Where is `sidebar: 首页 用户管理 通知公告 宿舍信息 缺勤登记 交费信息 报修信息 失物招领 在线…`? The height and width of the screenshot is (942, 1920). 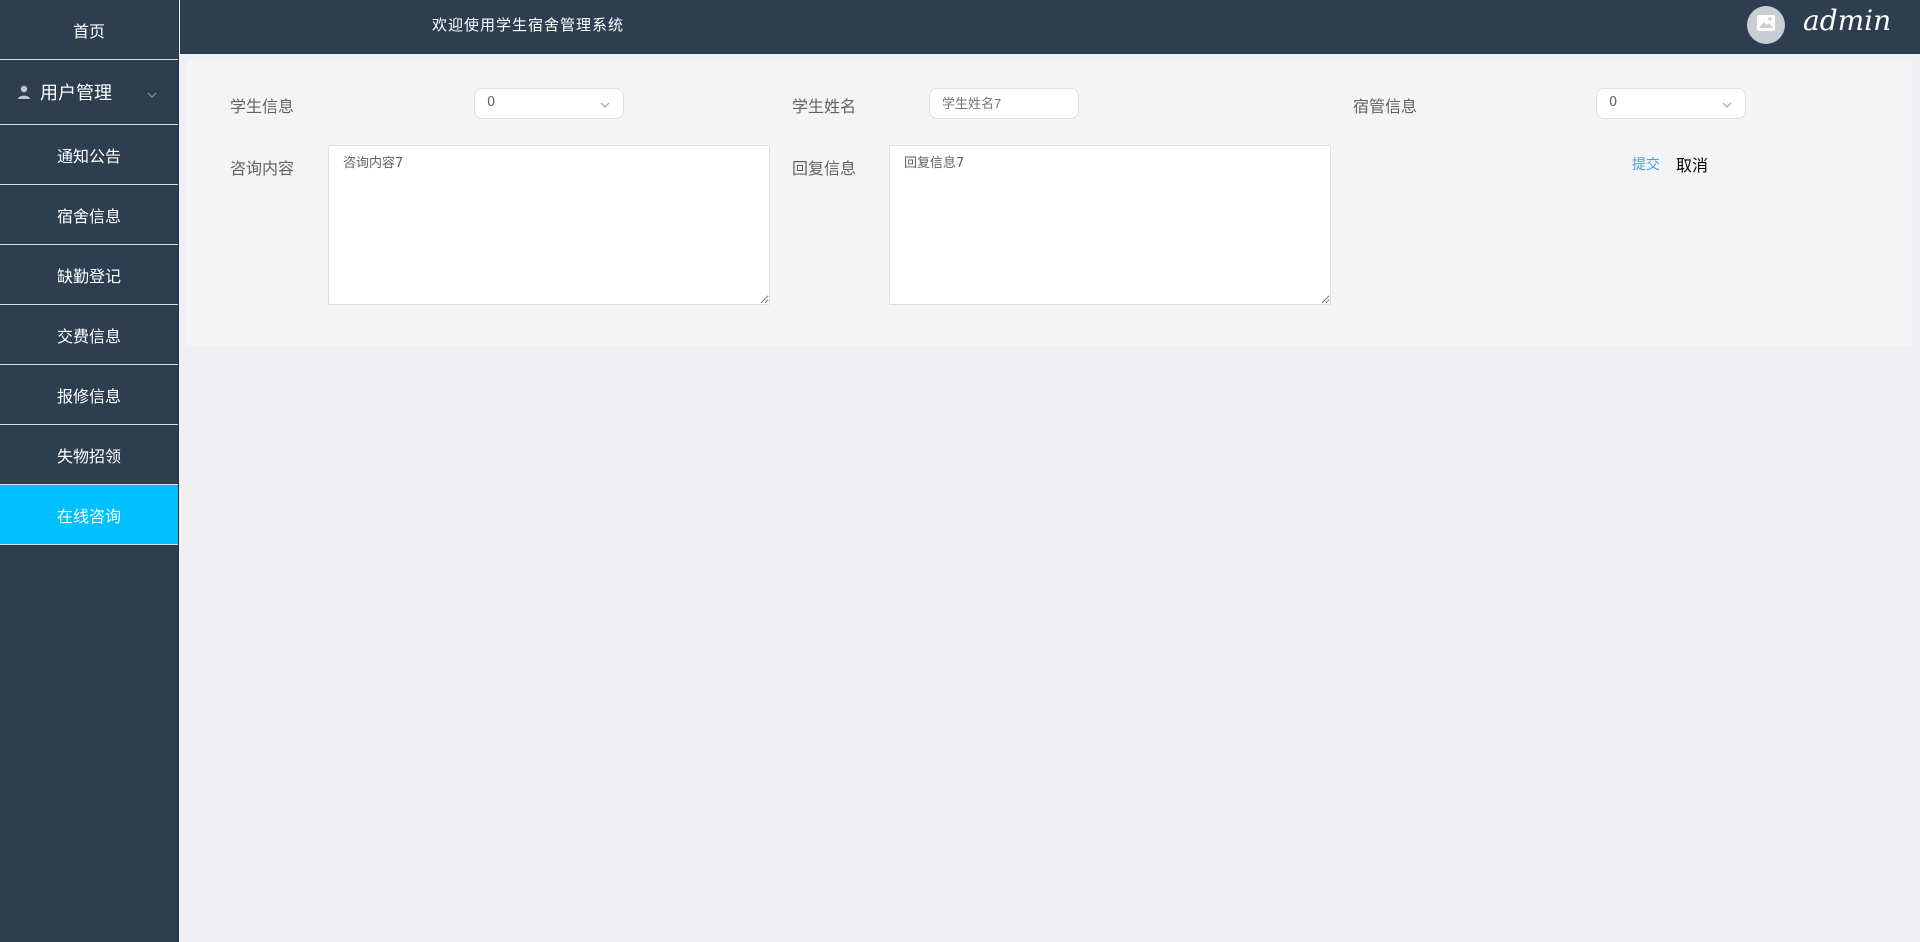
sidebar: 首页 用户管理 通知公告 宿舍信息 缺勤登记 交费信息 报修信息 失物招领 在线… is located at coordinates (89, 471).